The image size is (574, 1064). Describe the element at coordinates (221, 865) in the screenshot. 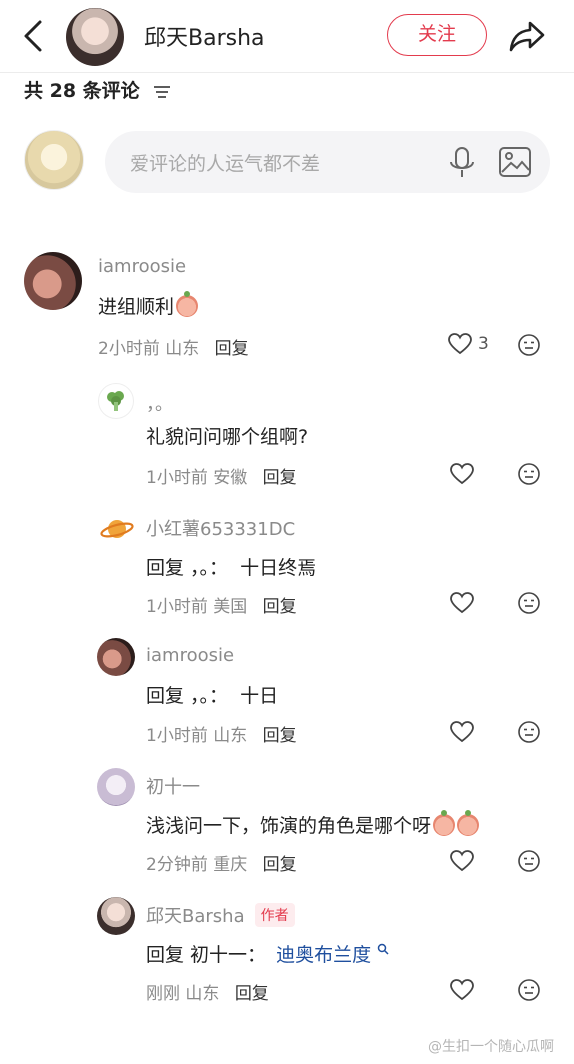

I see `comment-meta: 2分钟前 重庆 回复` at that location.